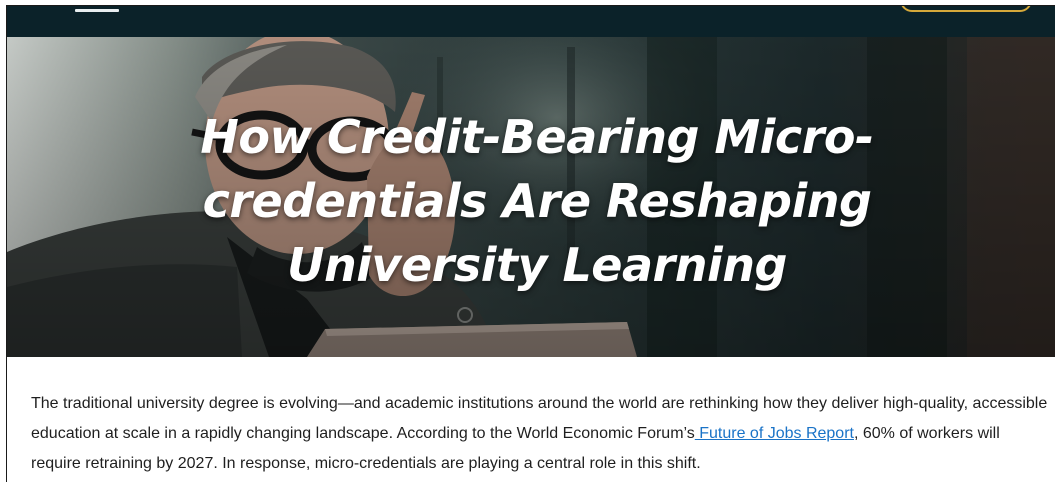 The height and width of the screenshot is (482, 1055). Describe the element at coordinates (966, 9) in the screenshot. I see `header-cta-button` at that location.